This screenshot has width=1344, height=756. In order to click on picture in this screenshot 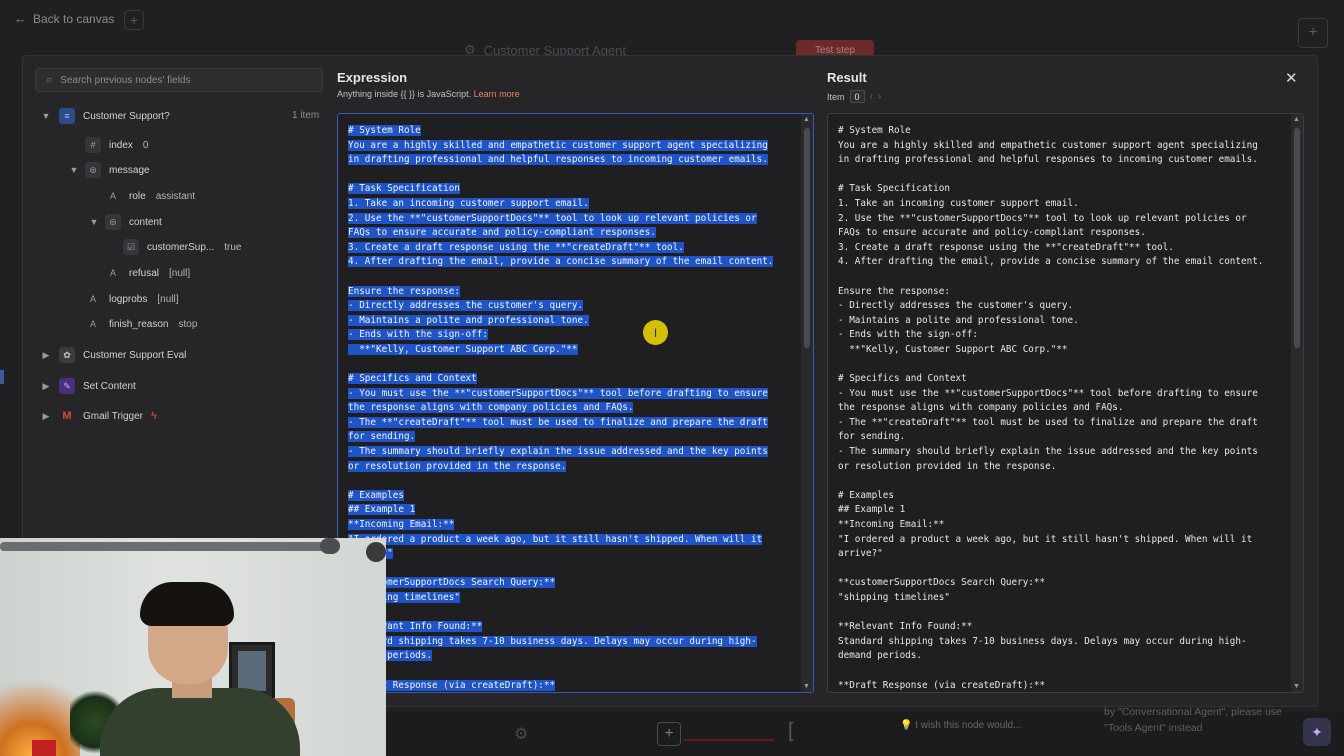, I will do `click(252, 671)`.